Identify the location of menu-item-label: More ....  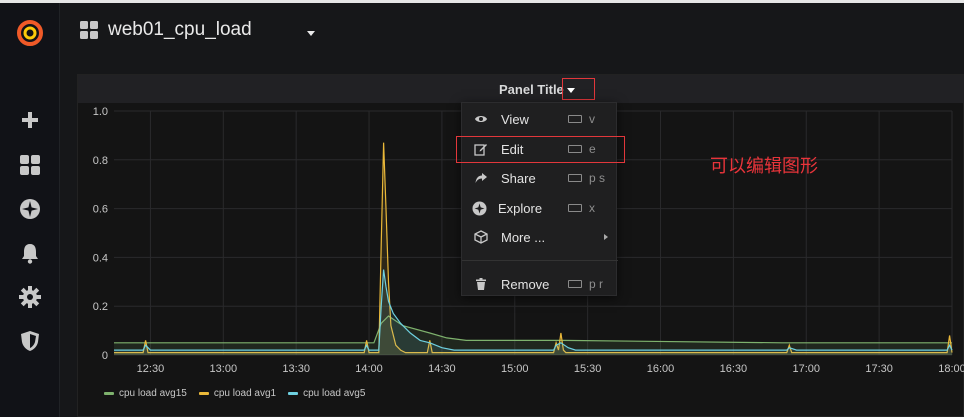
(523, 237).